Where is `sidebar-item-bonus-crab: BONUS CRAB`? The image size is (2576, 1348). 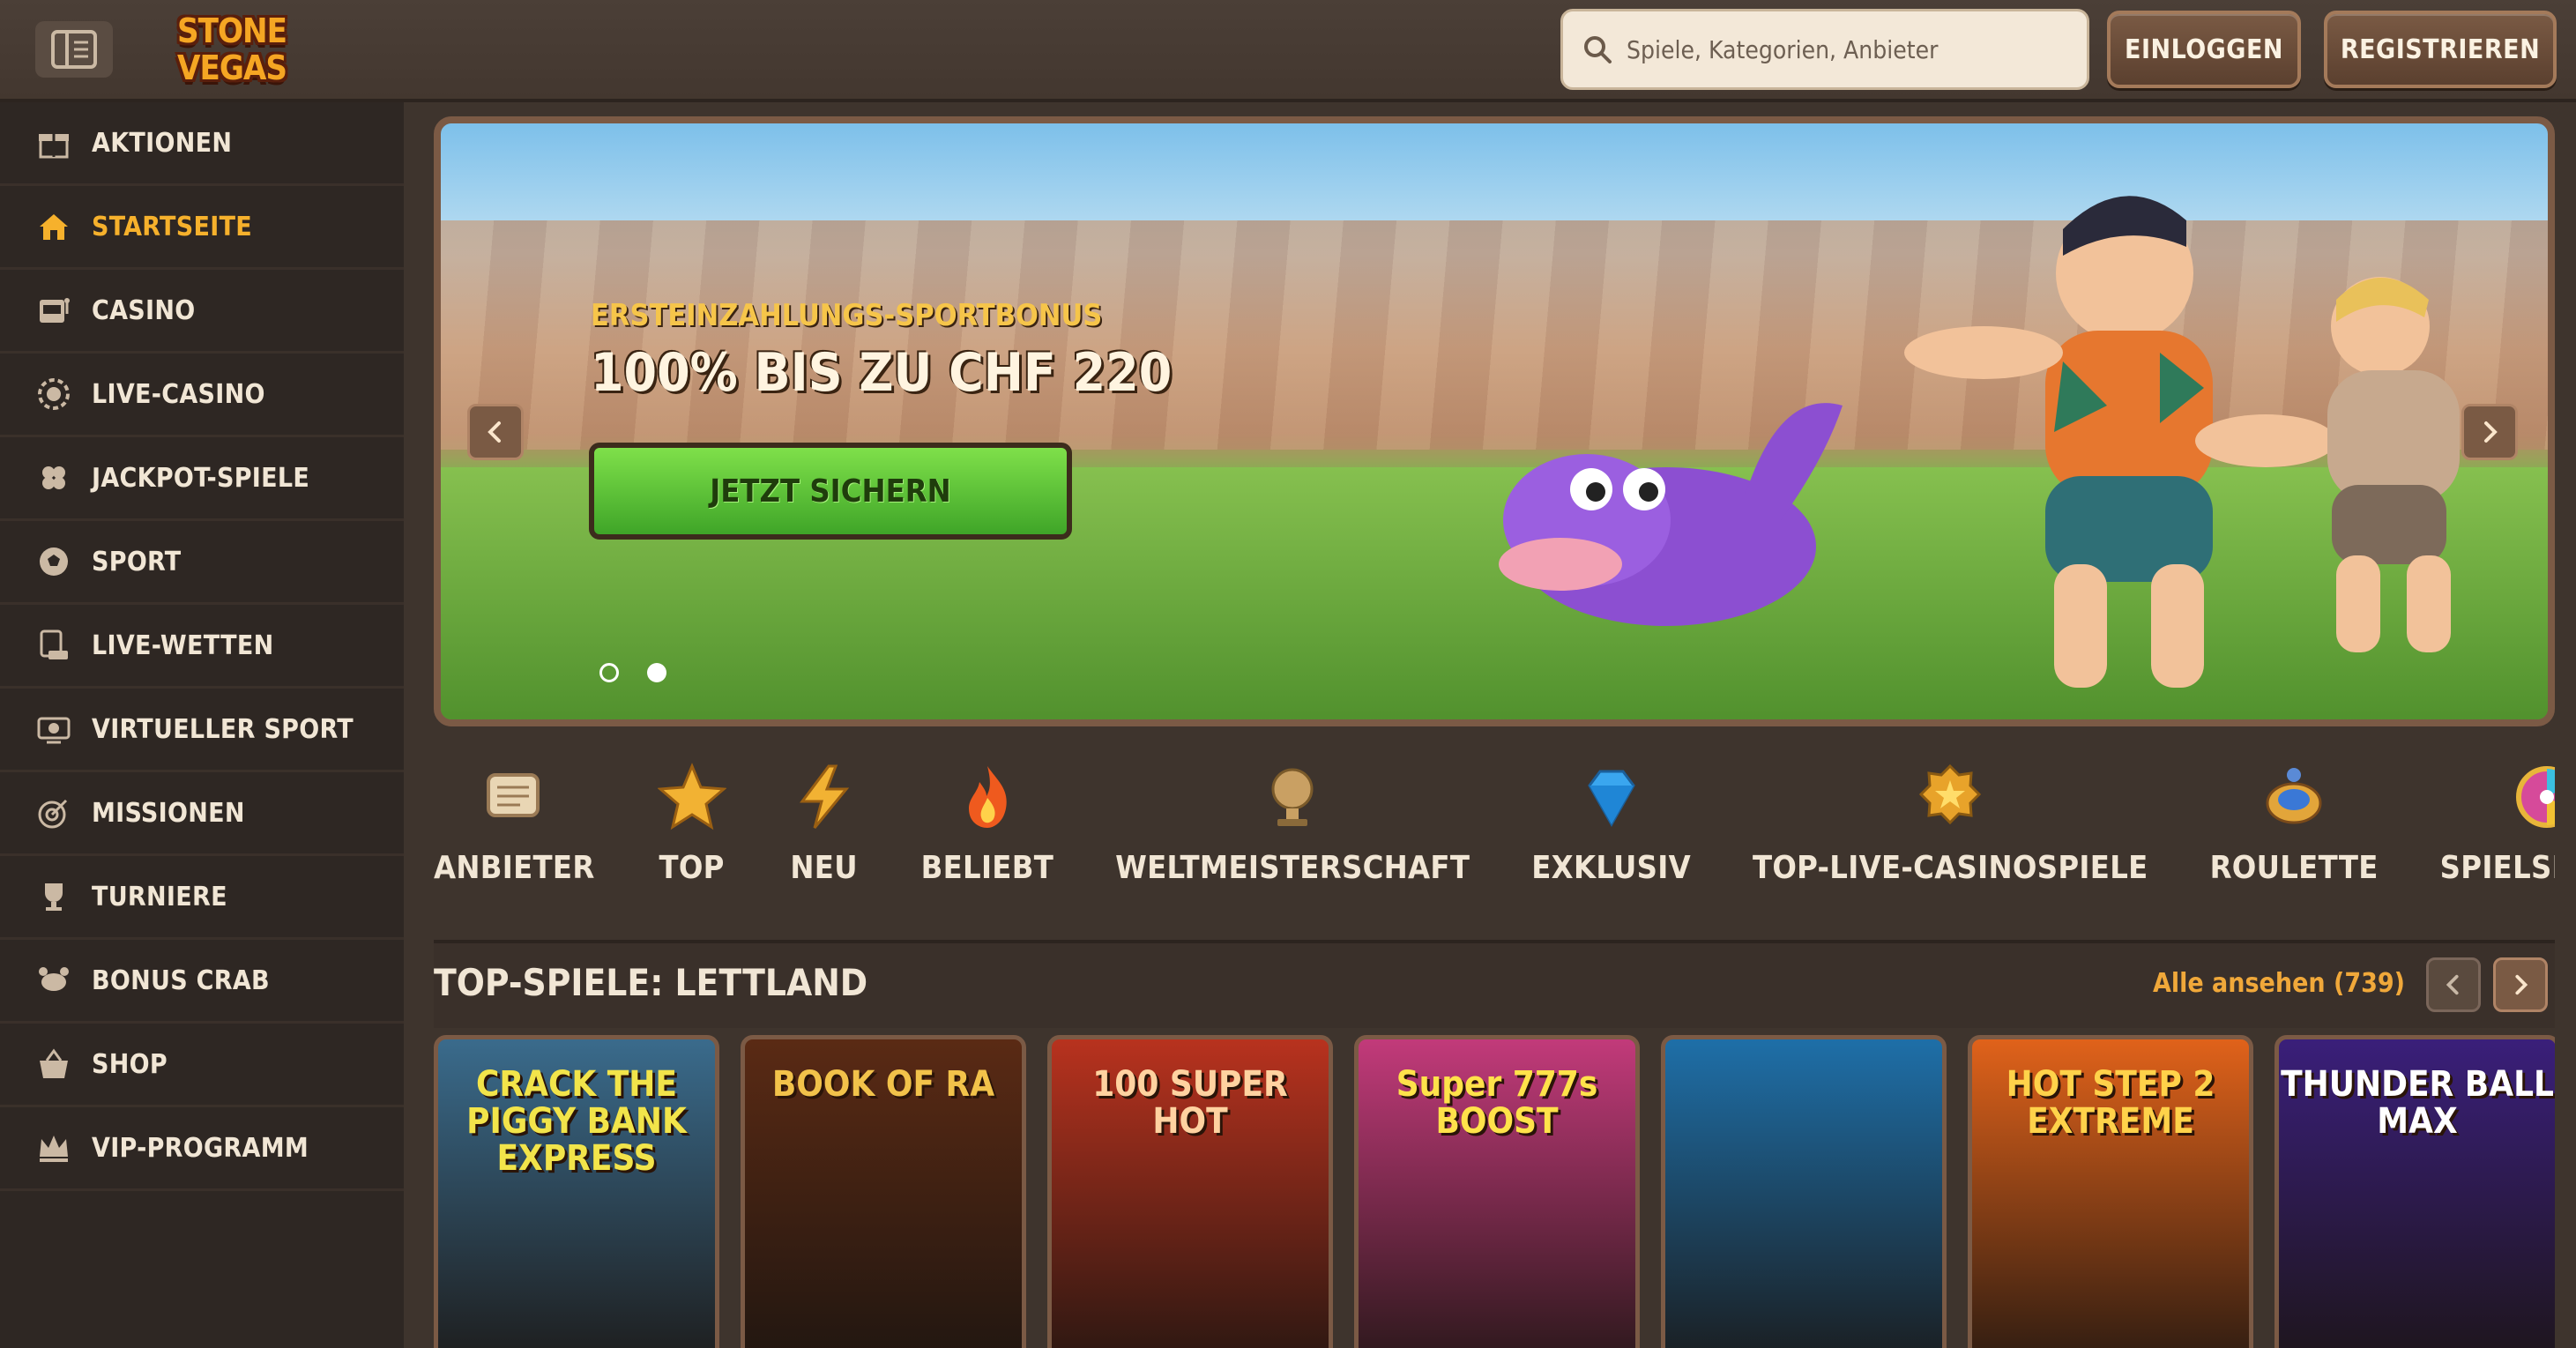 sidebar-item-bonus-crab: BONUS CRAB is located at coordinates (202, 982).